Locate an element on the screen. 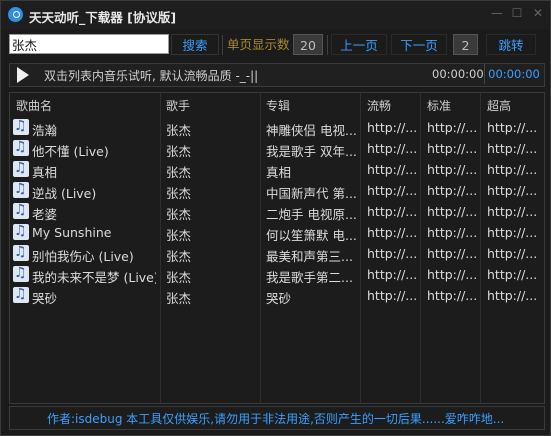  jump-button: 跳转 is located at coordinates (511, 44).